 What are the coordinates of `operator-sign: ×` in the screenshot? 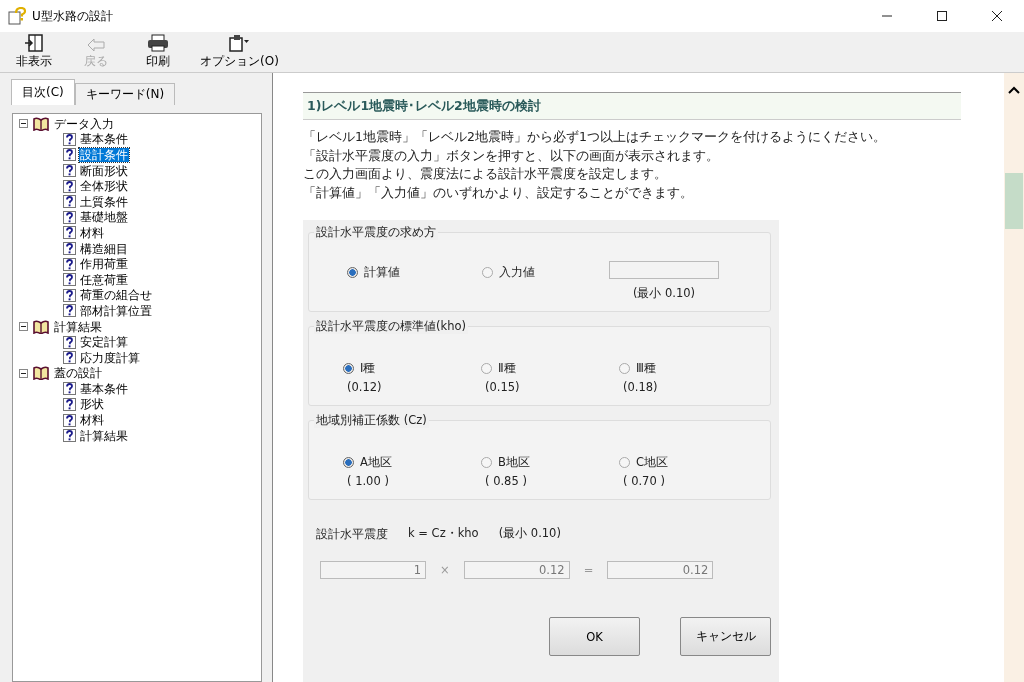 It's located at (445, 570).